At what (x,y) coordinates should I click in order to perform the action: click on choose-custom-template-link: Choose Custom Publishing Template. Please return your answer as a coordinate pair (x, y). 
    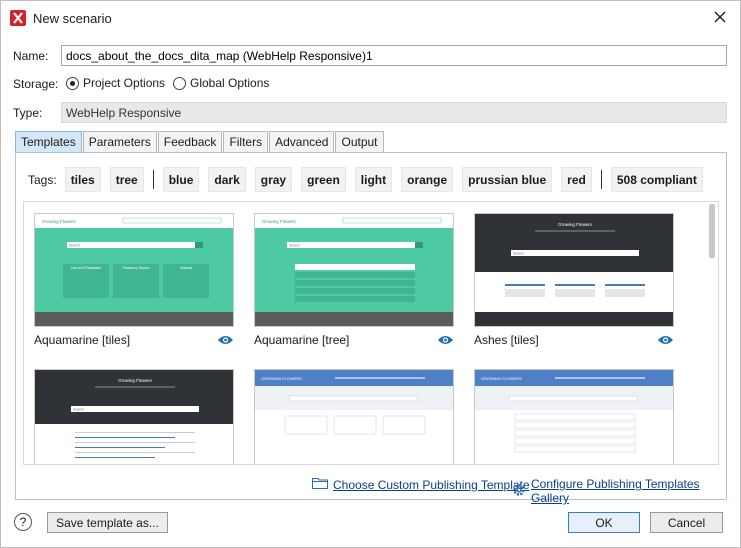
    Looking at the image, I should click on (421, 484).